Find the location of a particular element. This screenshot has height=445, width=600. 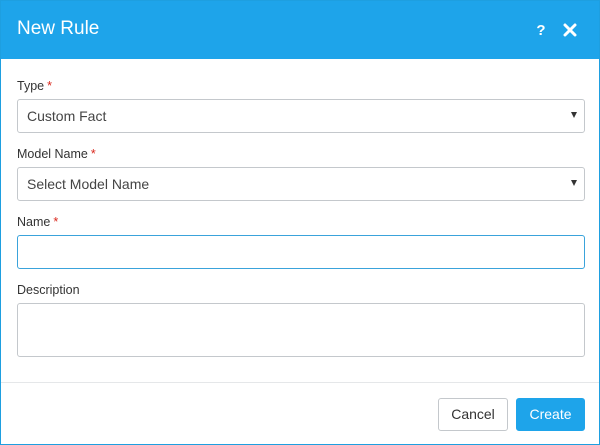

dialog-header: New Rule ? is located at coordinates (300, 30).